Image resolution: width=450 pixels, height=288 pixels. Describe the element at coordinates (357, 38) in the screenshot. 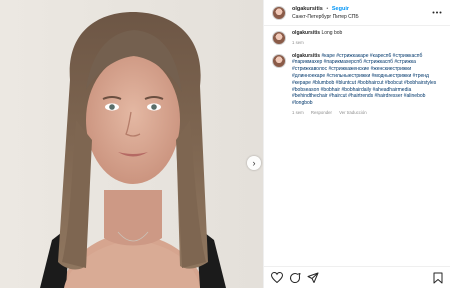

I see `caption: olgakursitis Long bob 1 sem` at that location.